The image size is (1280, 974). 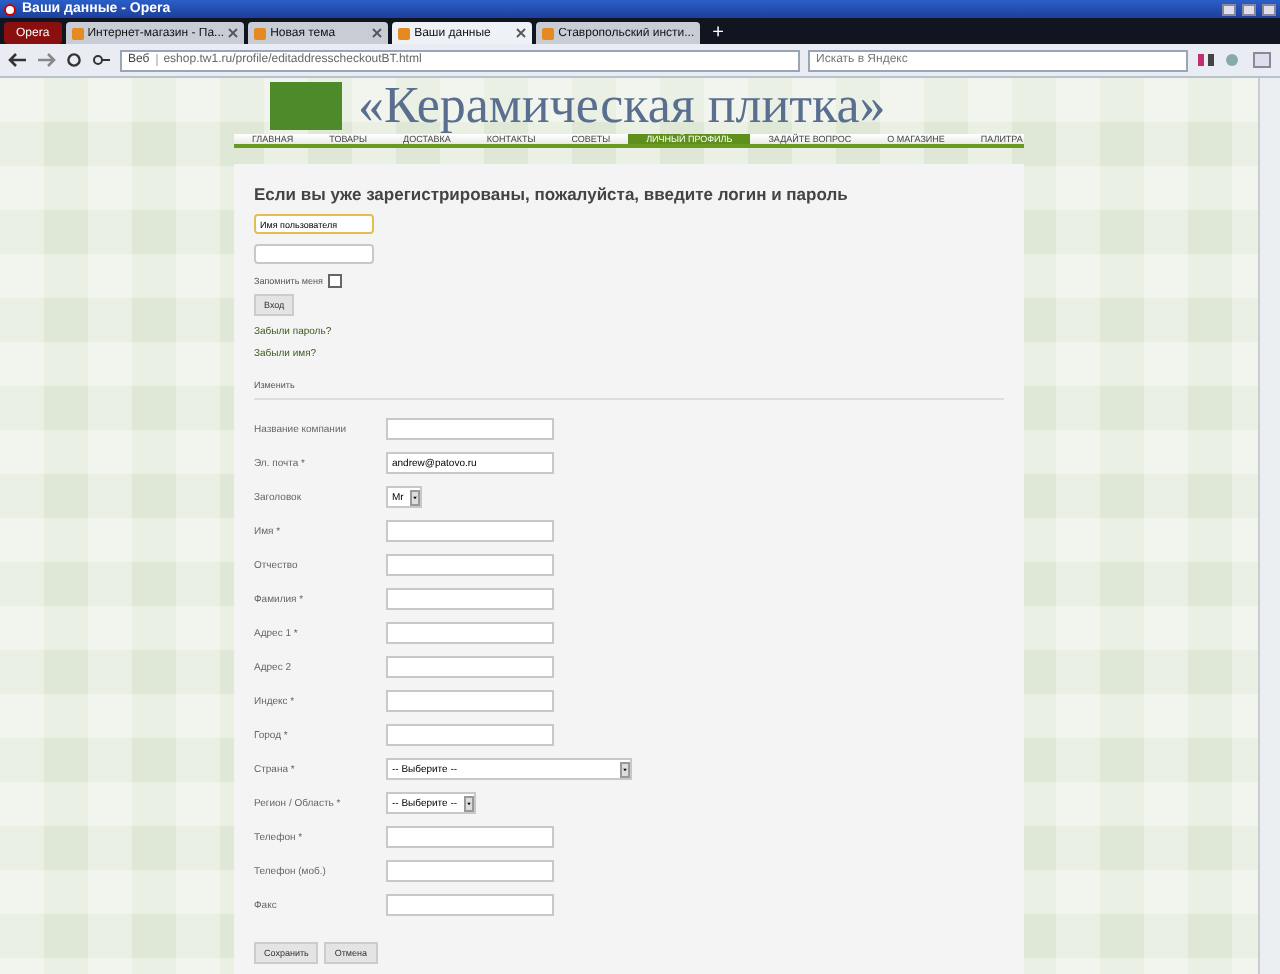 What do you see at coordinates (46, 60) in the screenshot?
I see `forward-icon` at bounding box center [46, 60].